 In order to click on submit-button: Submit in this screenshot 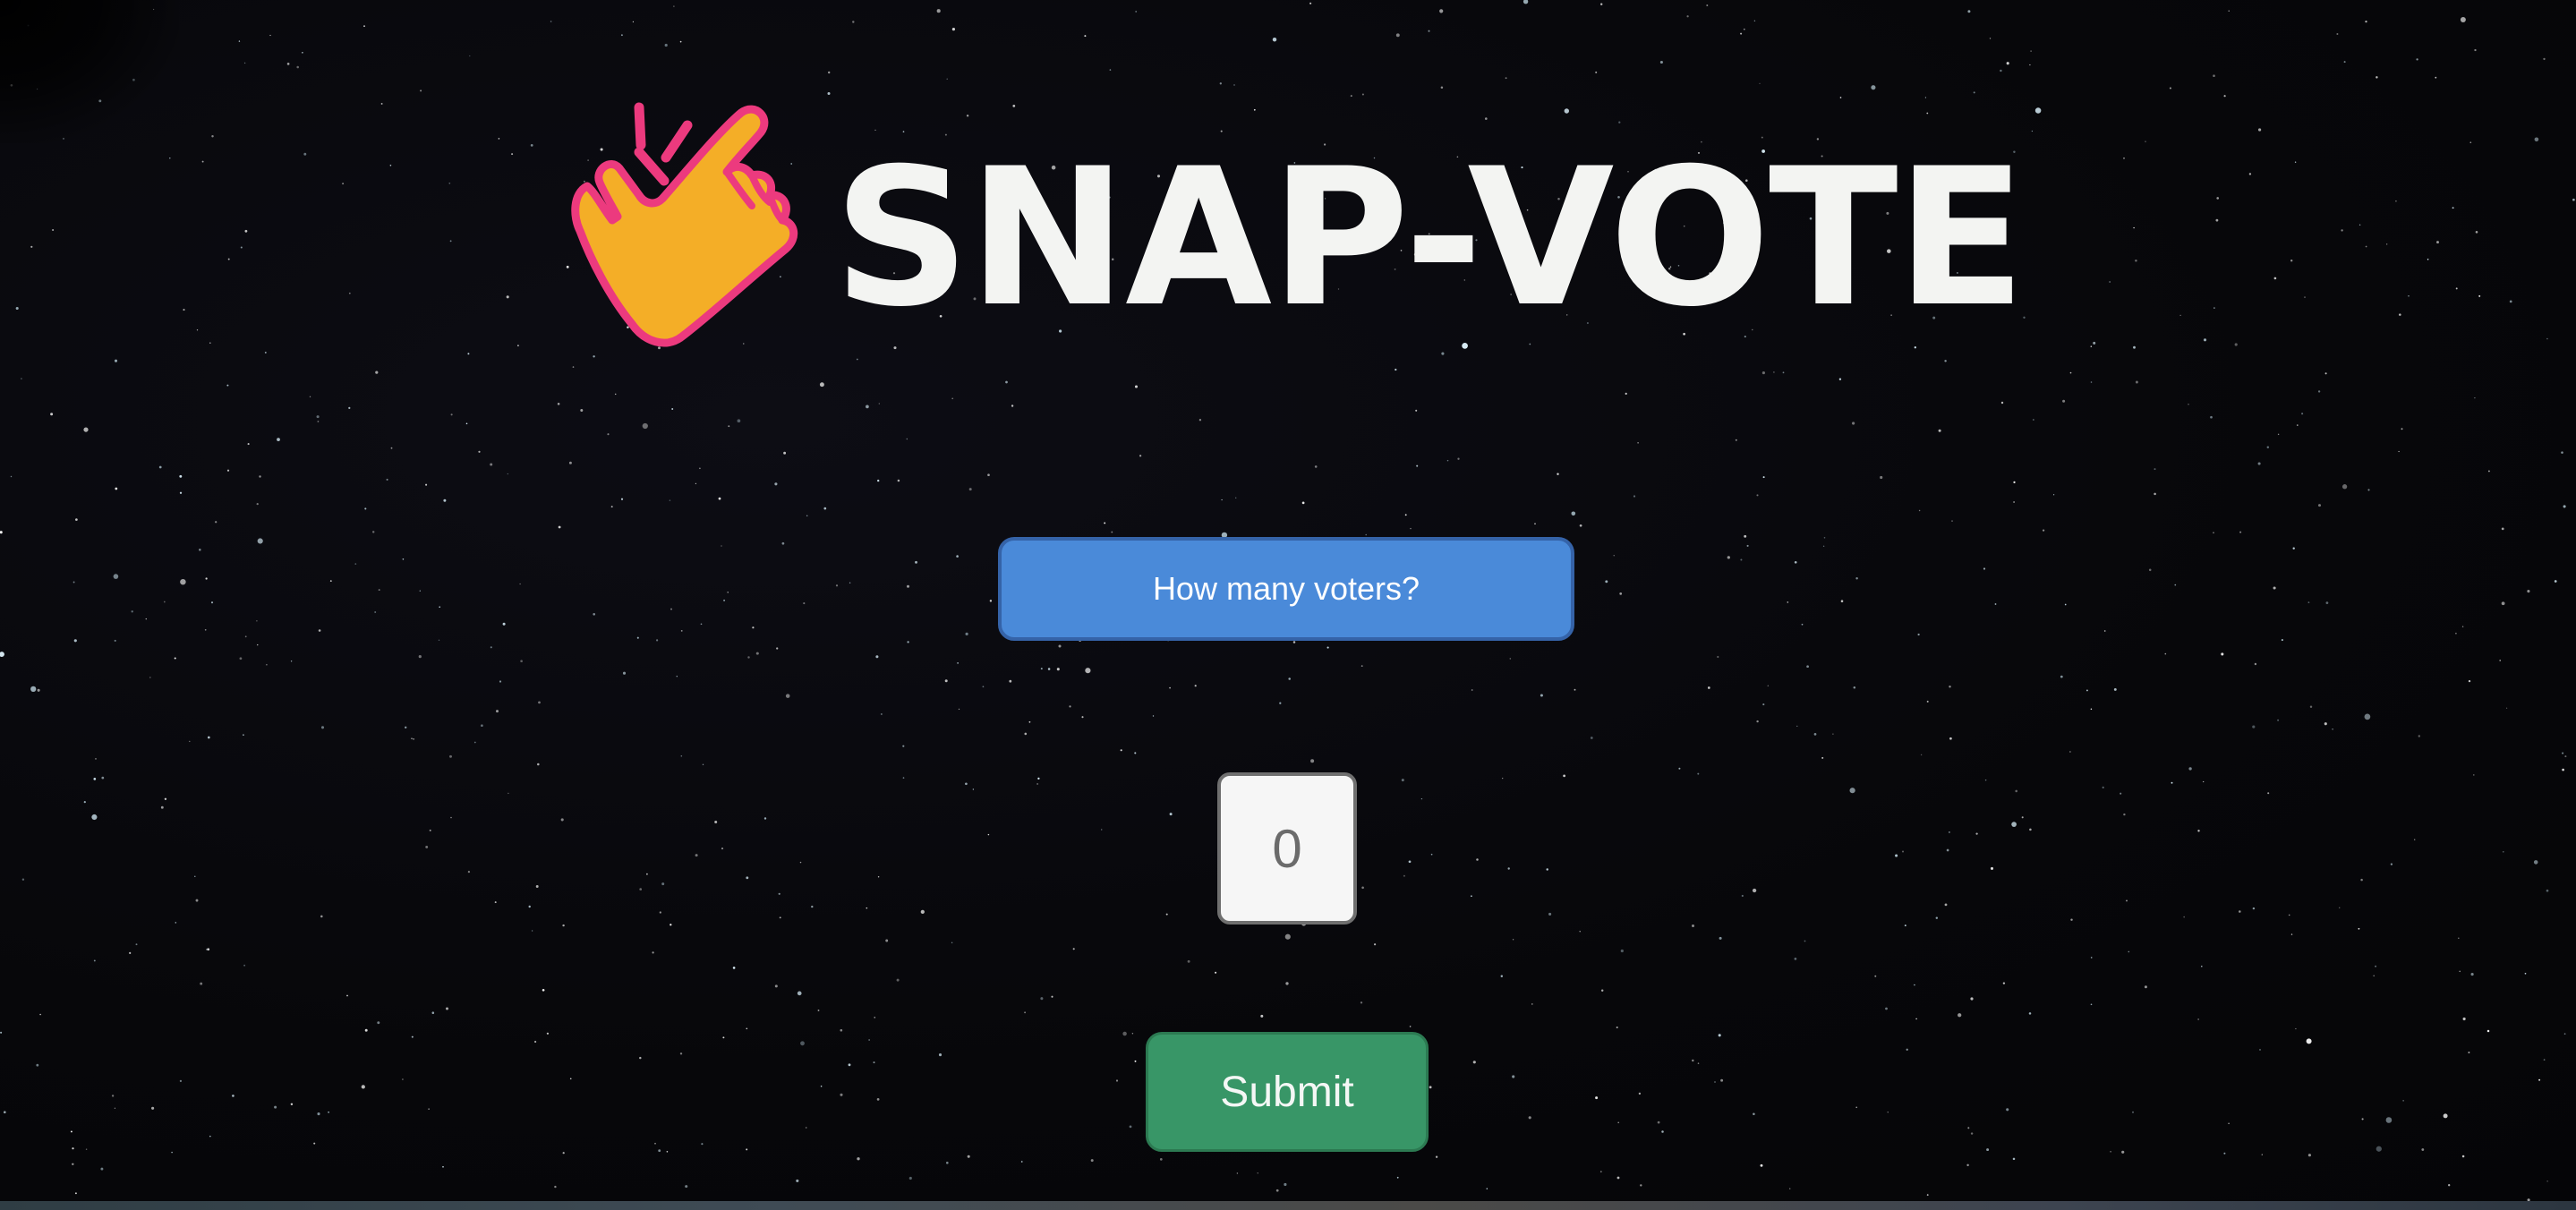, I will do `click(1287, 1092)`.